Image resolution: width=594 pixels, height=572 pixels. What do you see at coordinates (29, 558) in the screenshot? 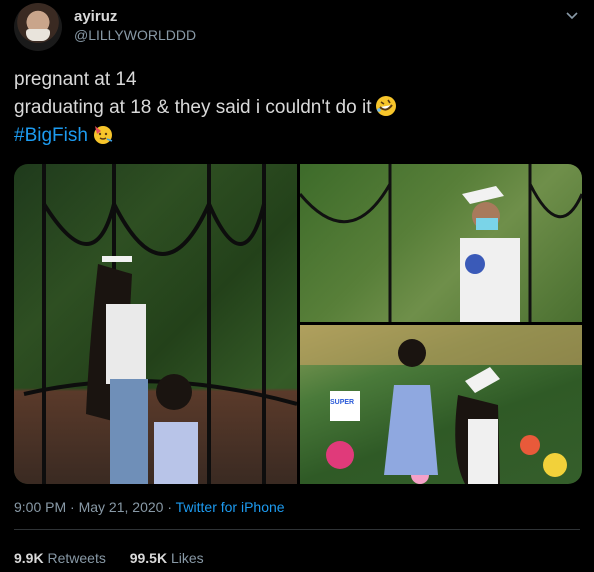
I see `retweets-count: 9.9K` at bounding box center [29, 558].